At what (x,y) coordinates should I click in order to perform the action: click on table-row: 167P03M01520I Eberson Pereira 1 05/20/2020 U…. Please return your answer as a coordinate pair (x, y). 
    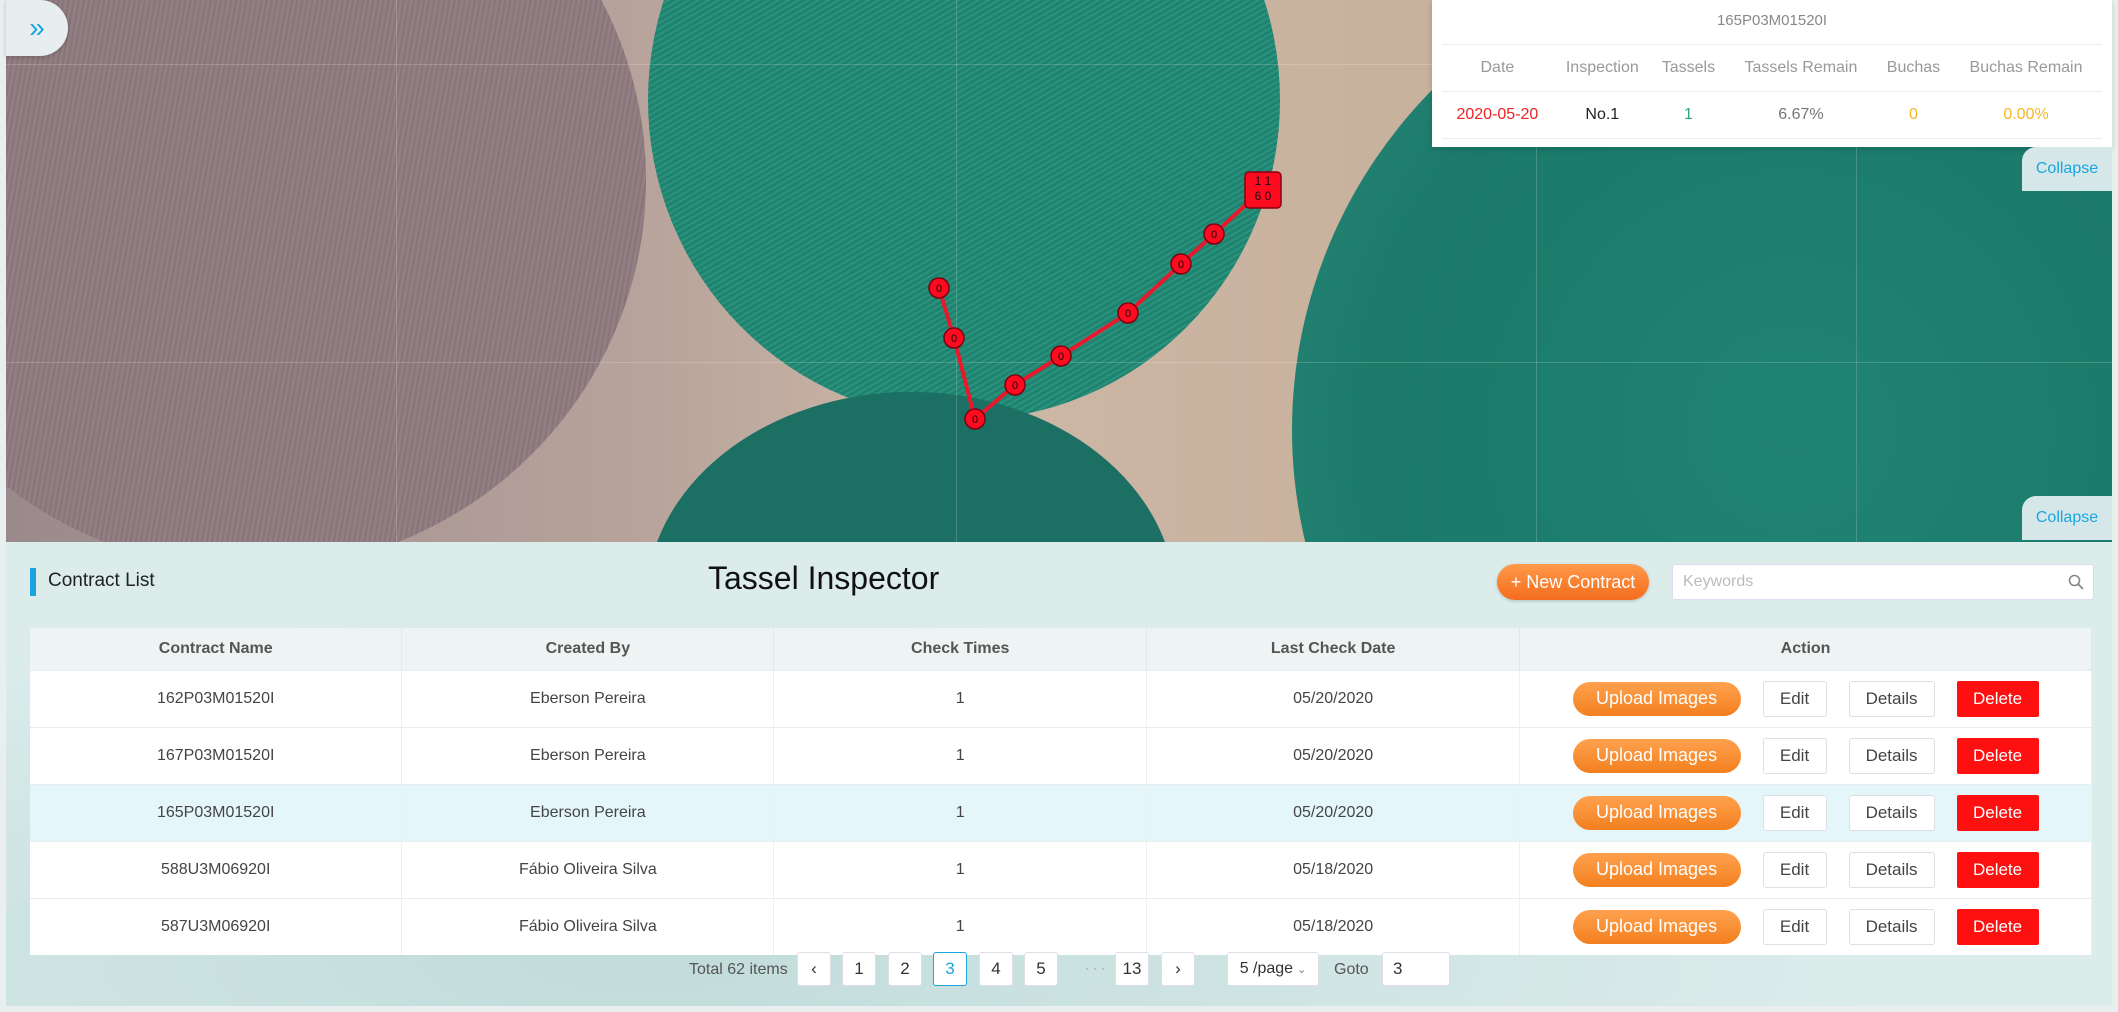
    Looking at the image, I should click on (1061, 756).